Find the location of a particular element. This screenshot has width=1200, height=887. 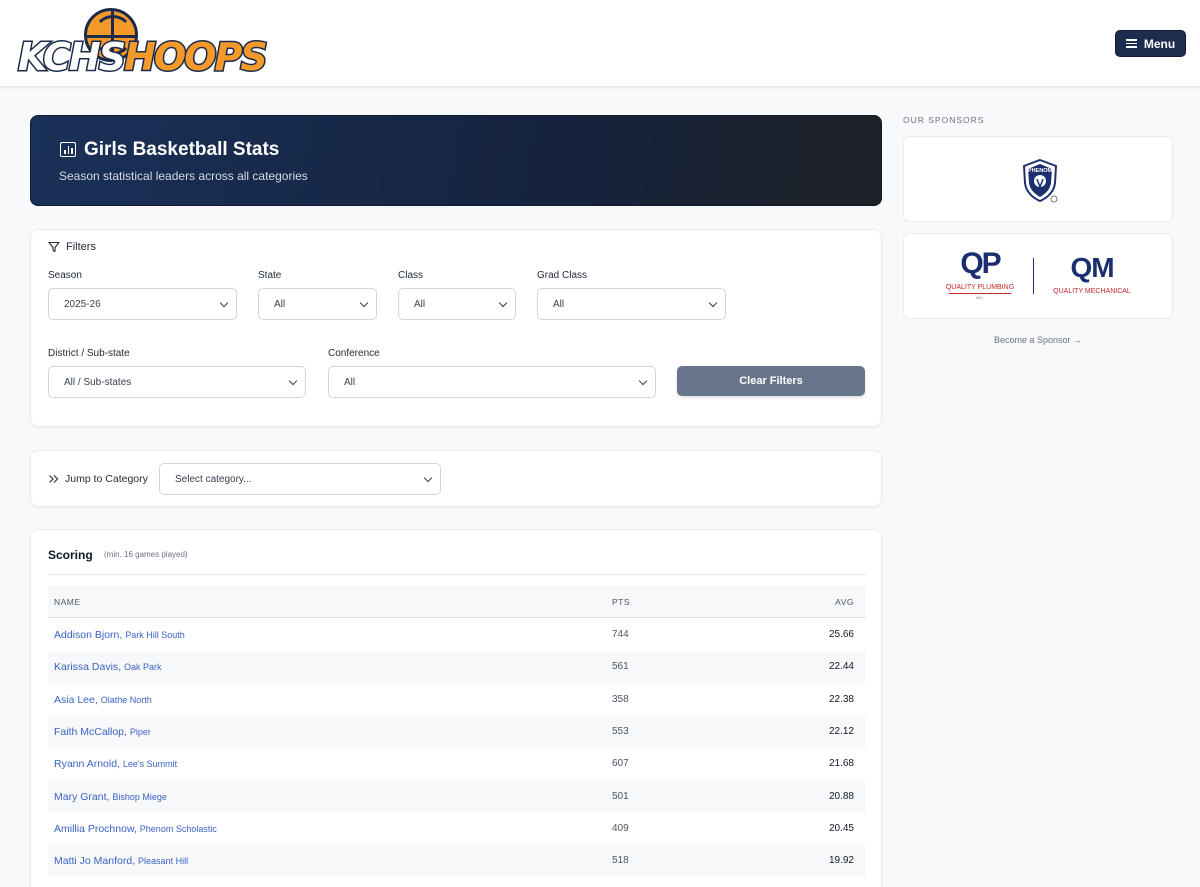

class-label: Class is located at coordinates (411, 275).